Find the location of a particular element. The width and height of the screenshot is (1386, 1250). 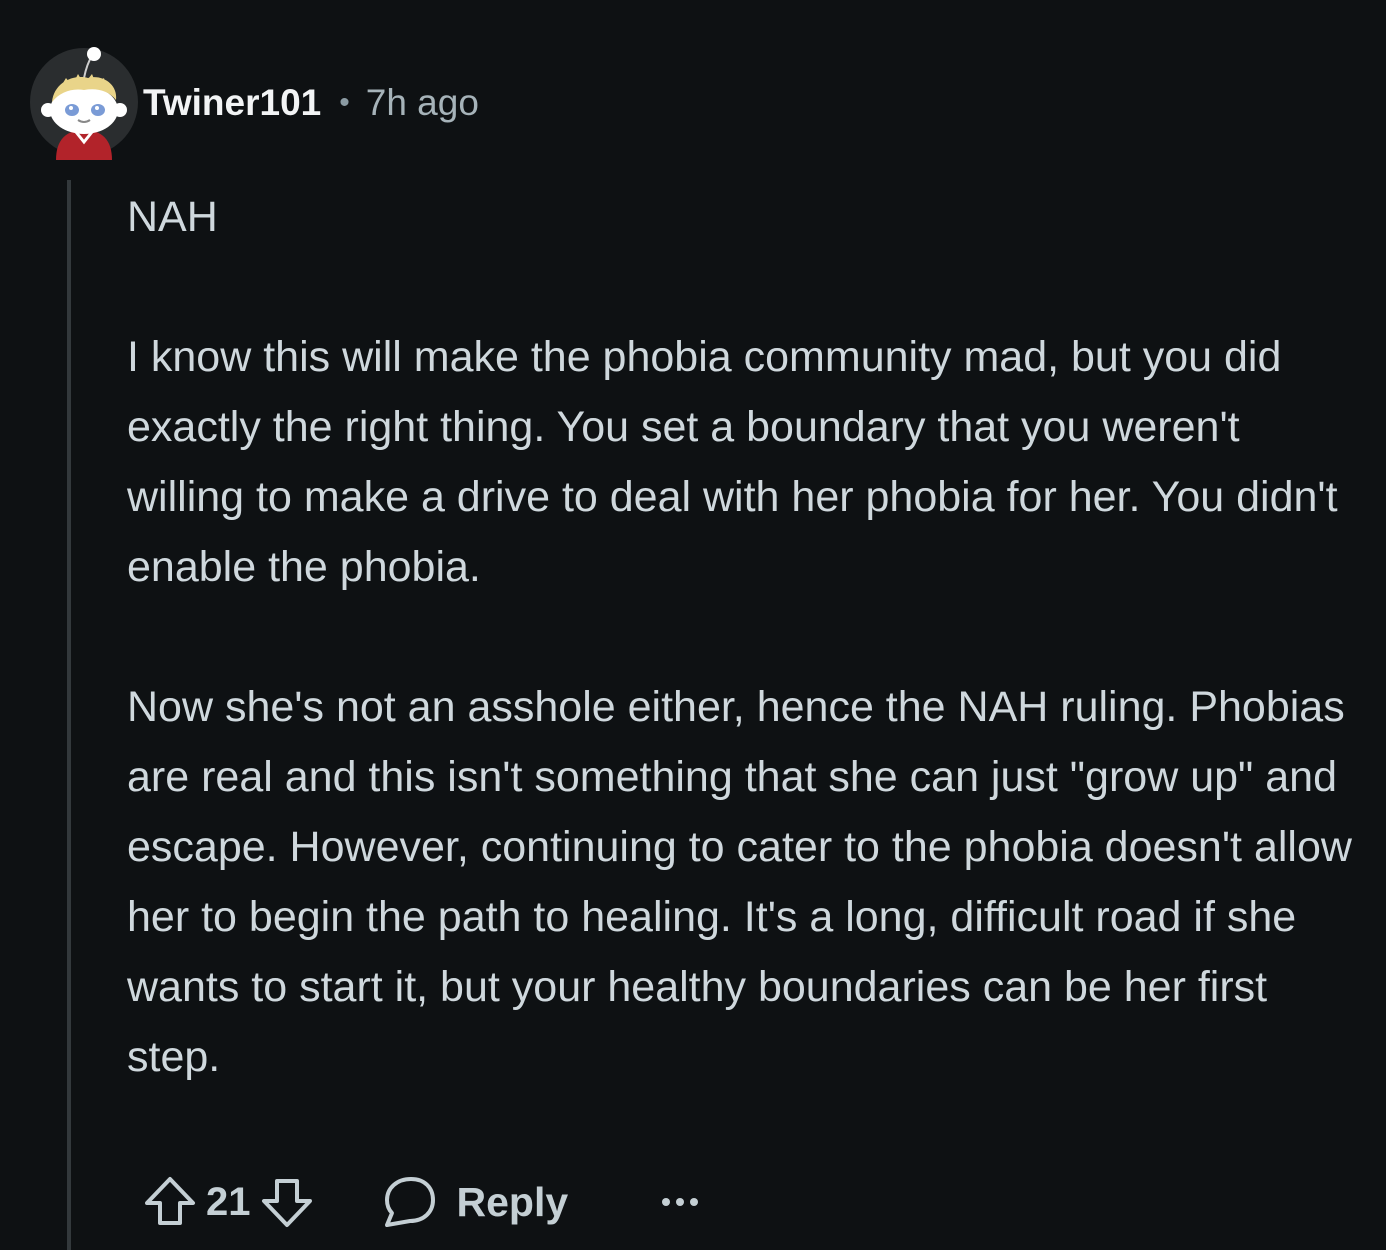

thread-line is located at coordinates (69, 715).